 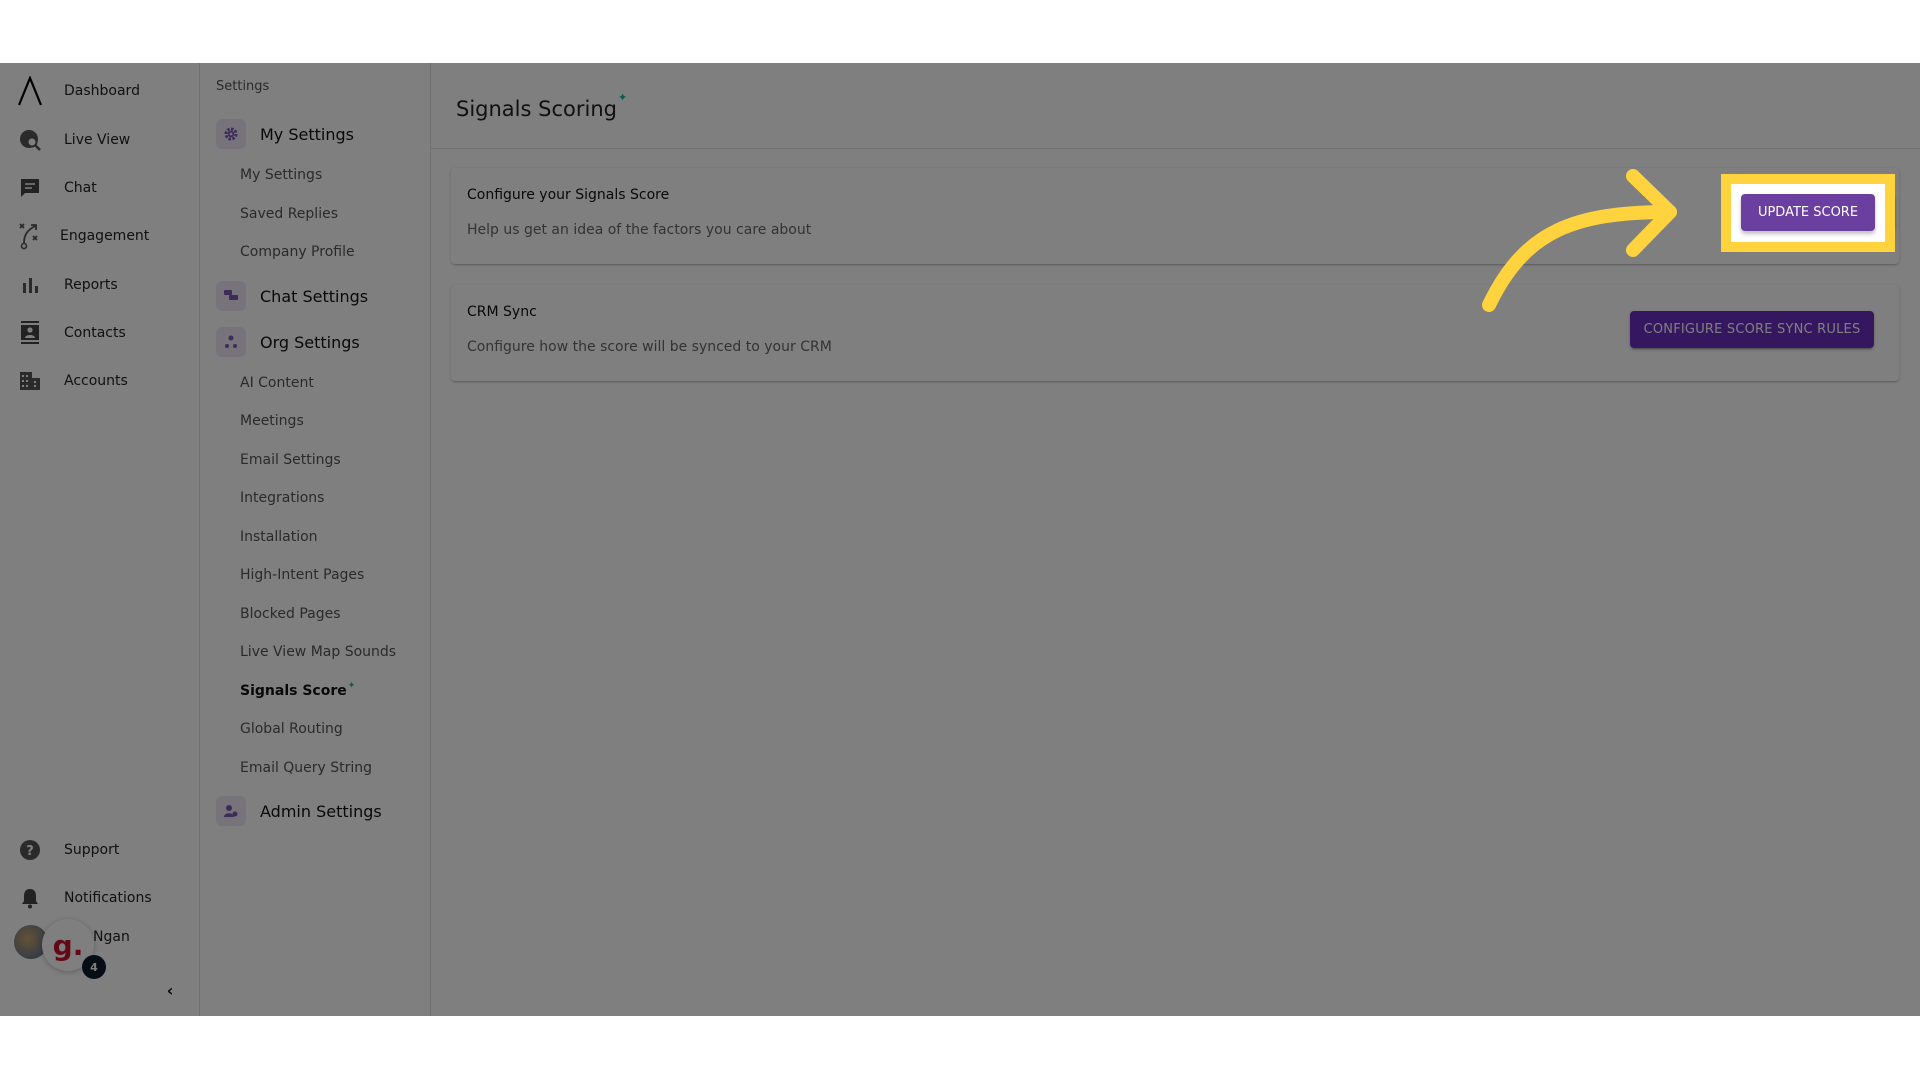 I want to click on nav-item-engagement: Engagement, so click(x=100, y=236).